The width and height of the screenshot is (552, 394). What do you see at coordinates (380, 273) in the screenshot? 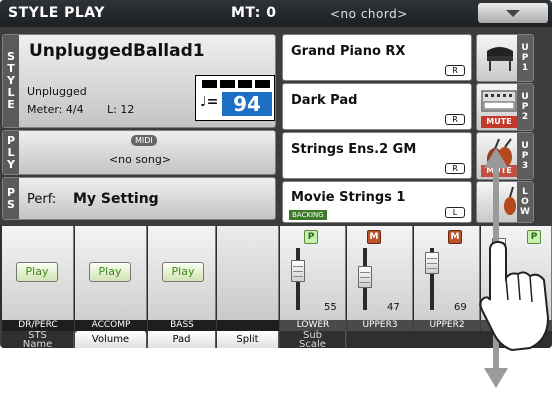
I see `fader-channel-upper3: M 47` at bounding box center [380, 273].